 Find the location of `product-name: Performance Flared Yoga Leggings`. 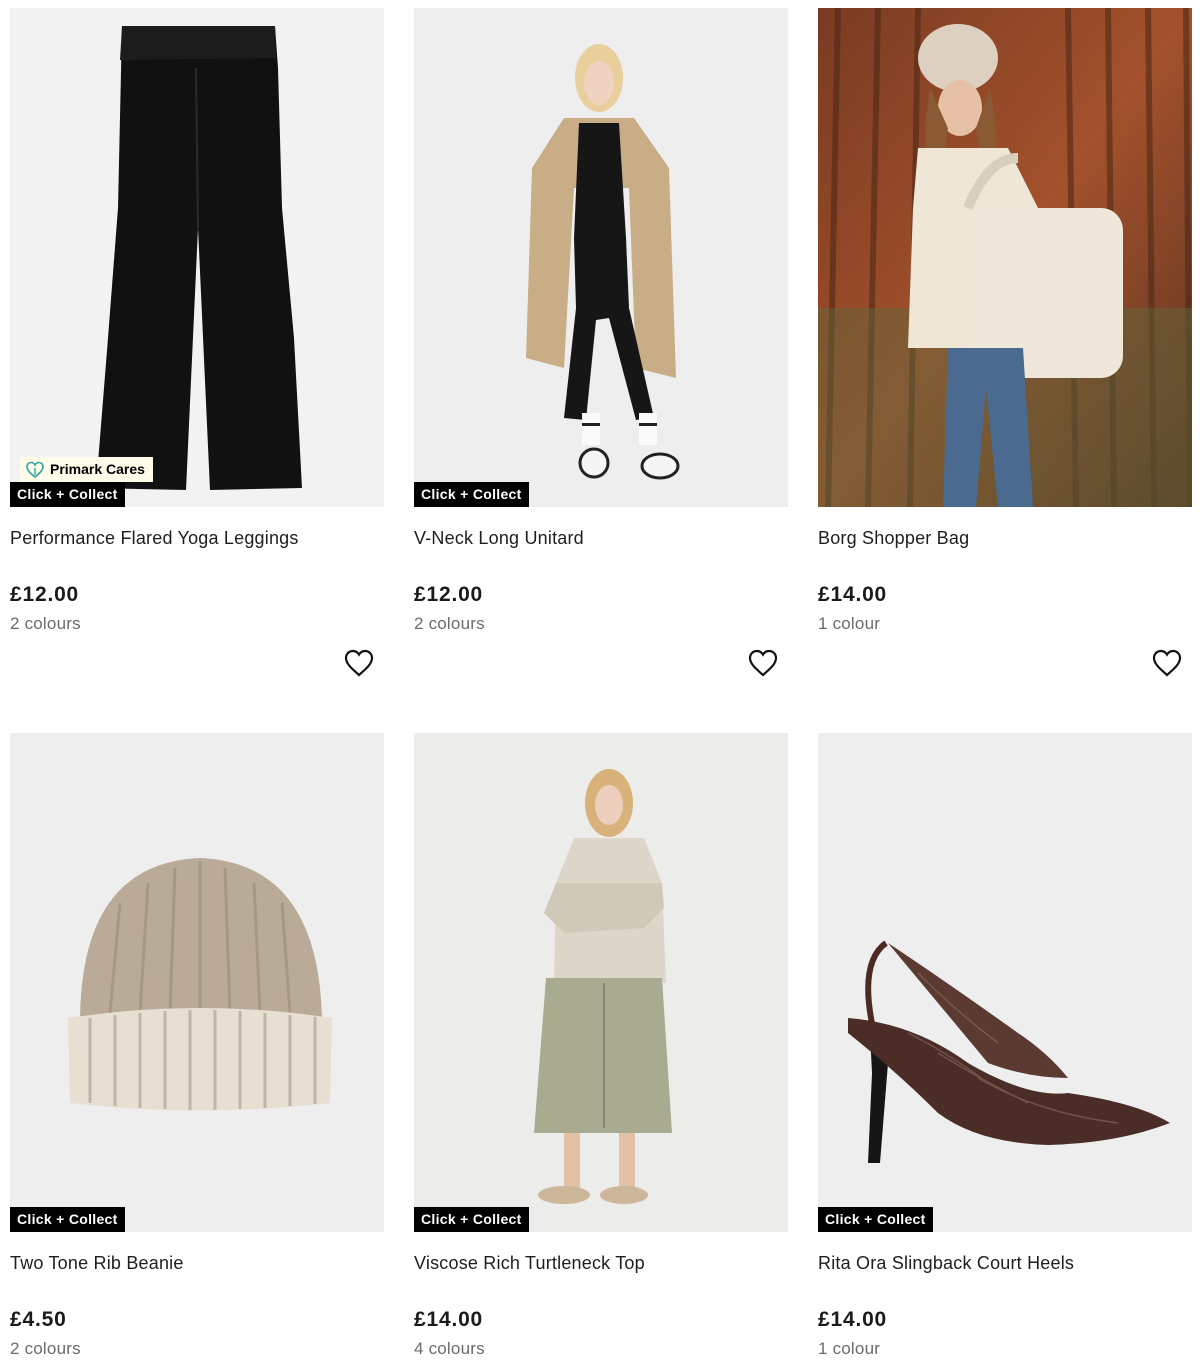

product-name: Performance Flared Yoga Leggings is located at coordinates (197, 539).